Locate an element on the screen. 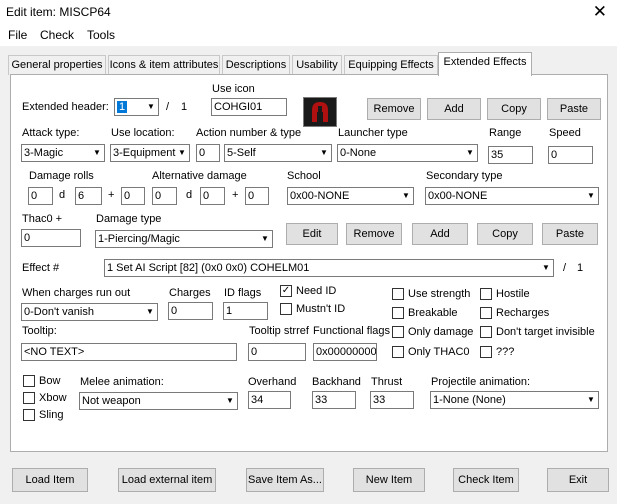 The image size is (617, 504). tab-usability: Usability is located at coordinates (317, 65).